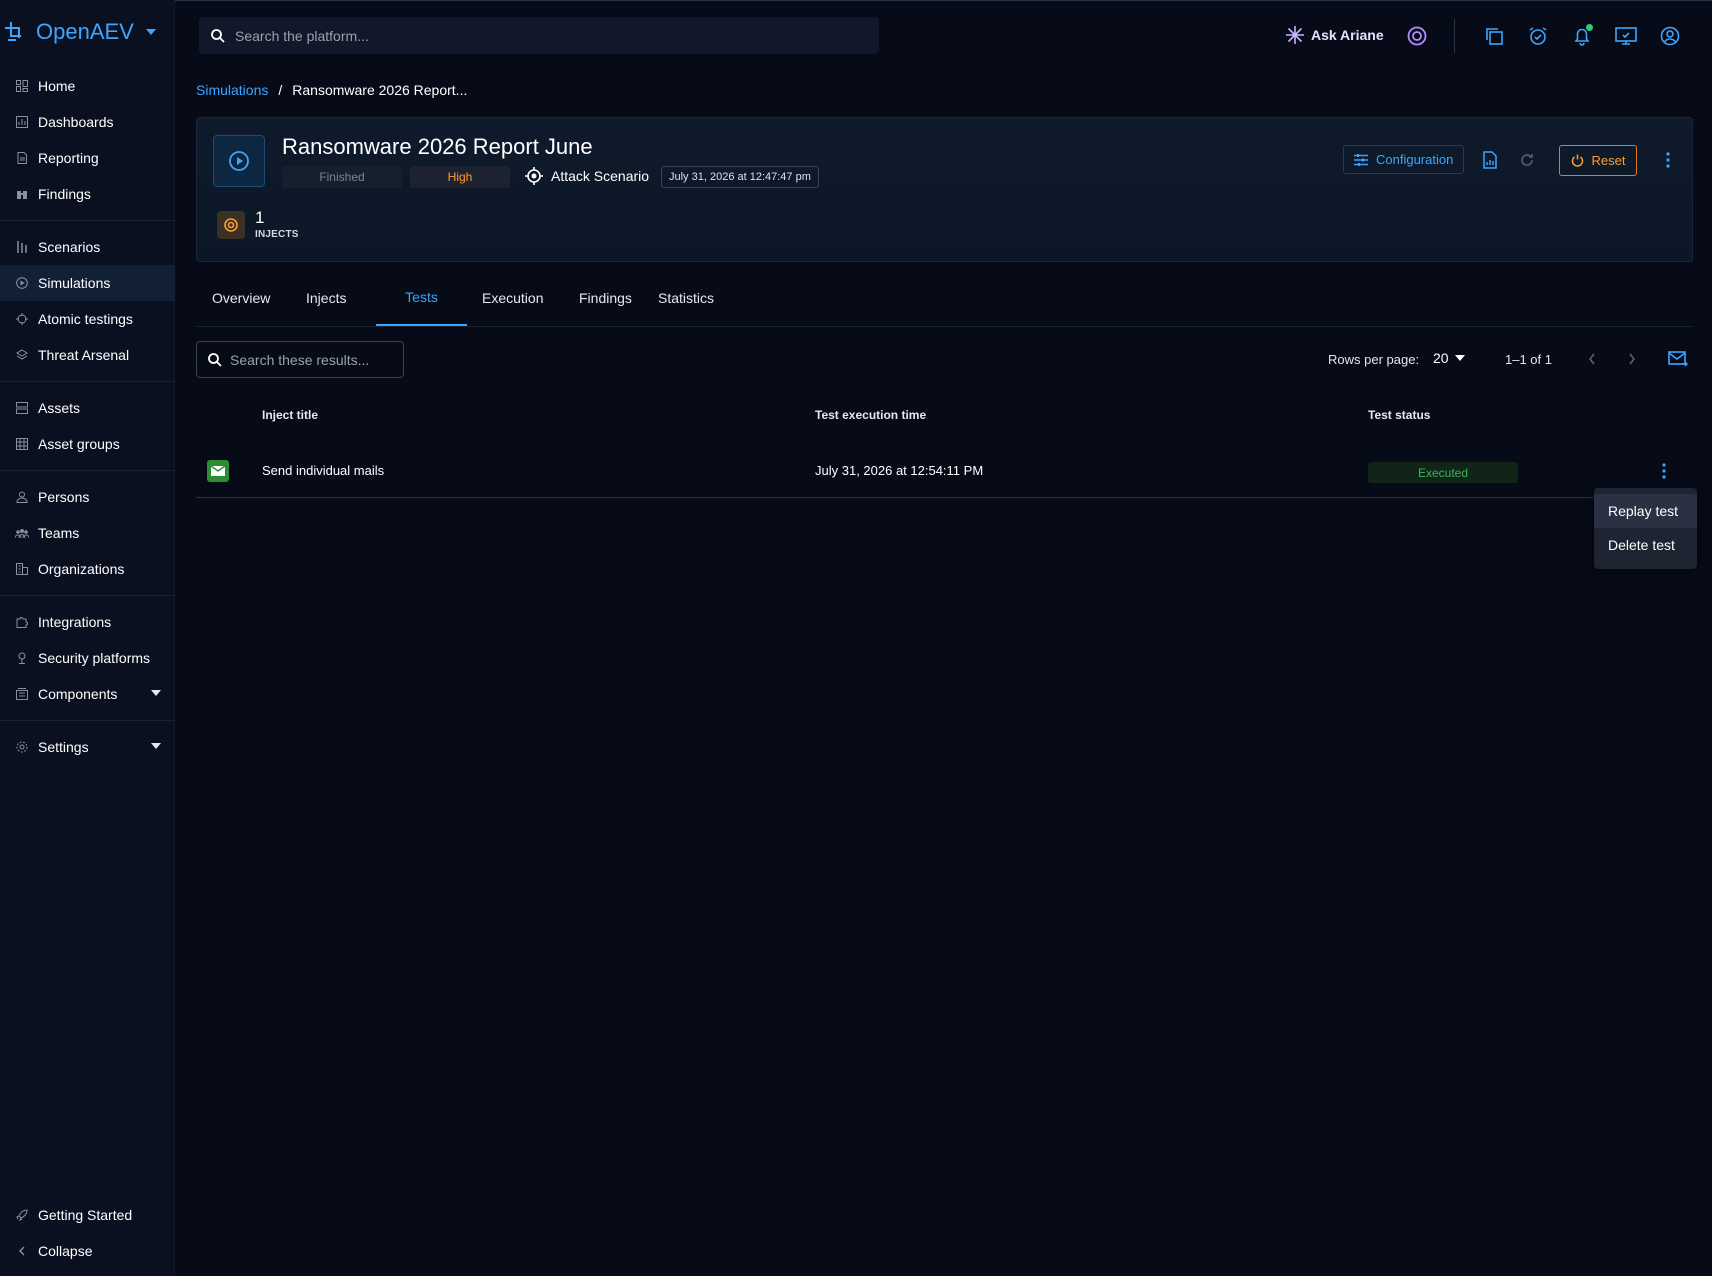  Describe the element at coordinates (1490, 160) in the screenshot. I see `report-file-icon` at that location.